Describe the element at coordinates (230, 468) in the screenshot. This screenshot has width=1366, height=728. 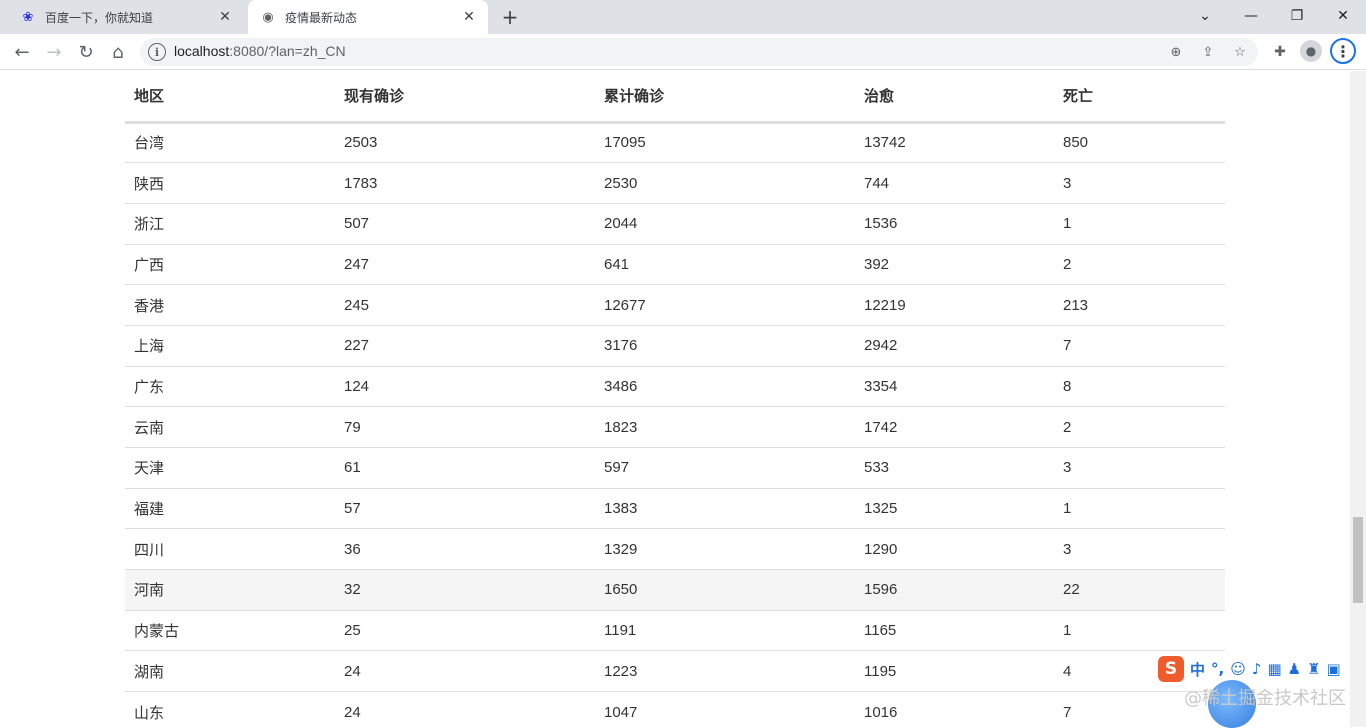
I see `cell-region: 天津` at that location.